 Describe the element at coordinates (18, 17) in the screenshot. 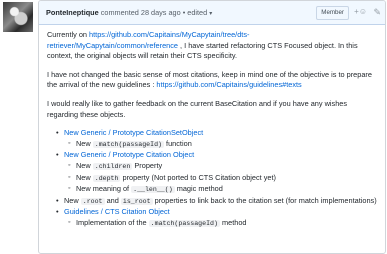

I see `author-avatar` at that location.